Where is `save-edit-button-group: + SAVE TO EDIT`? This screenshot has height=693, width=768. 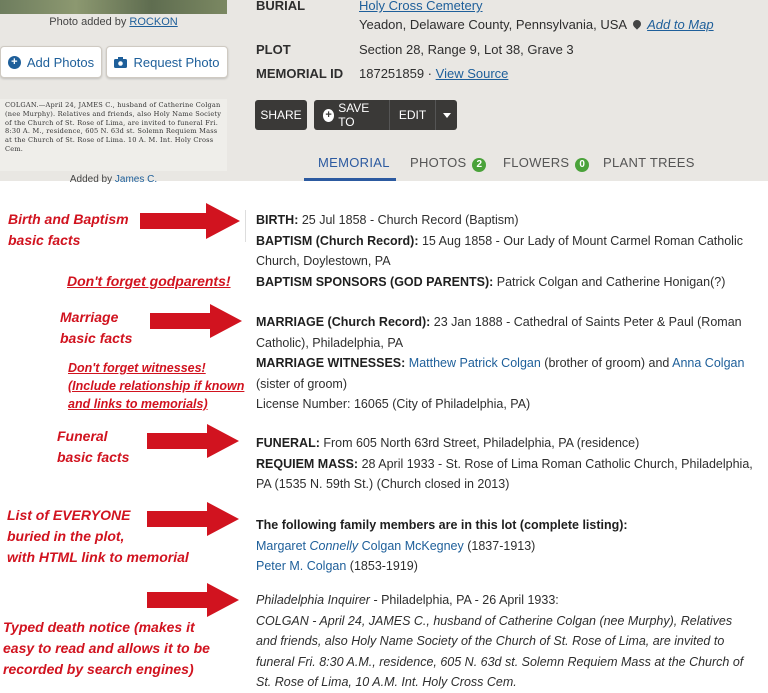 save-edit-button-group: + SAVE TO EDIT is located at coordinates (385, 115).